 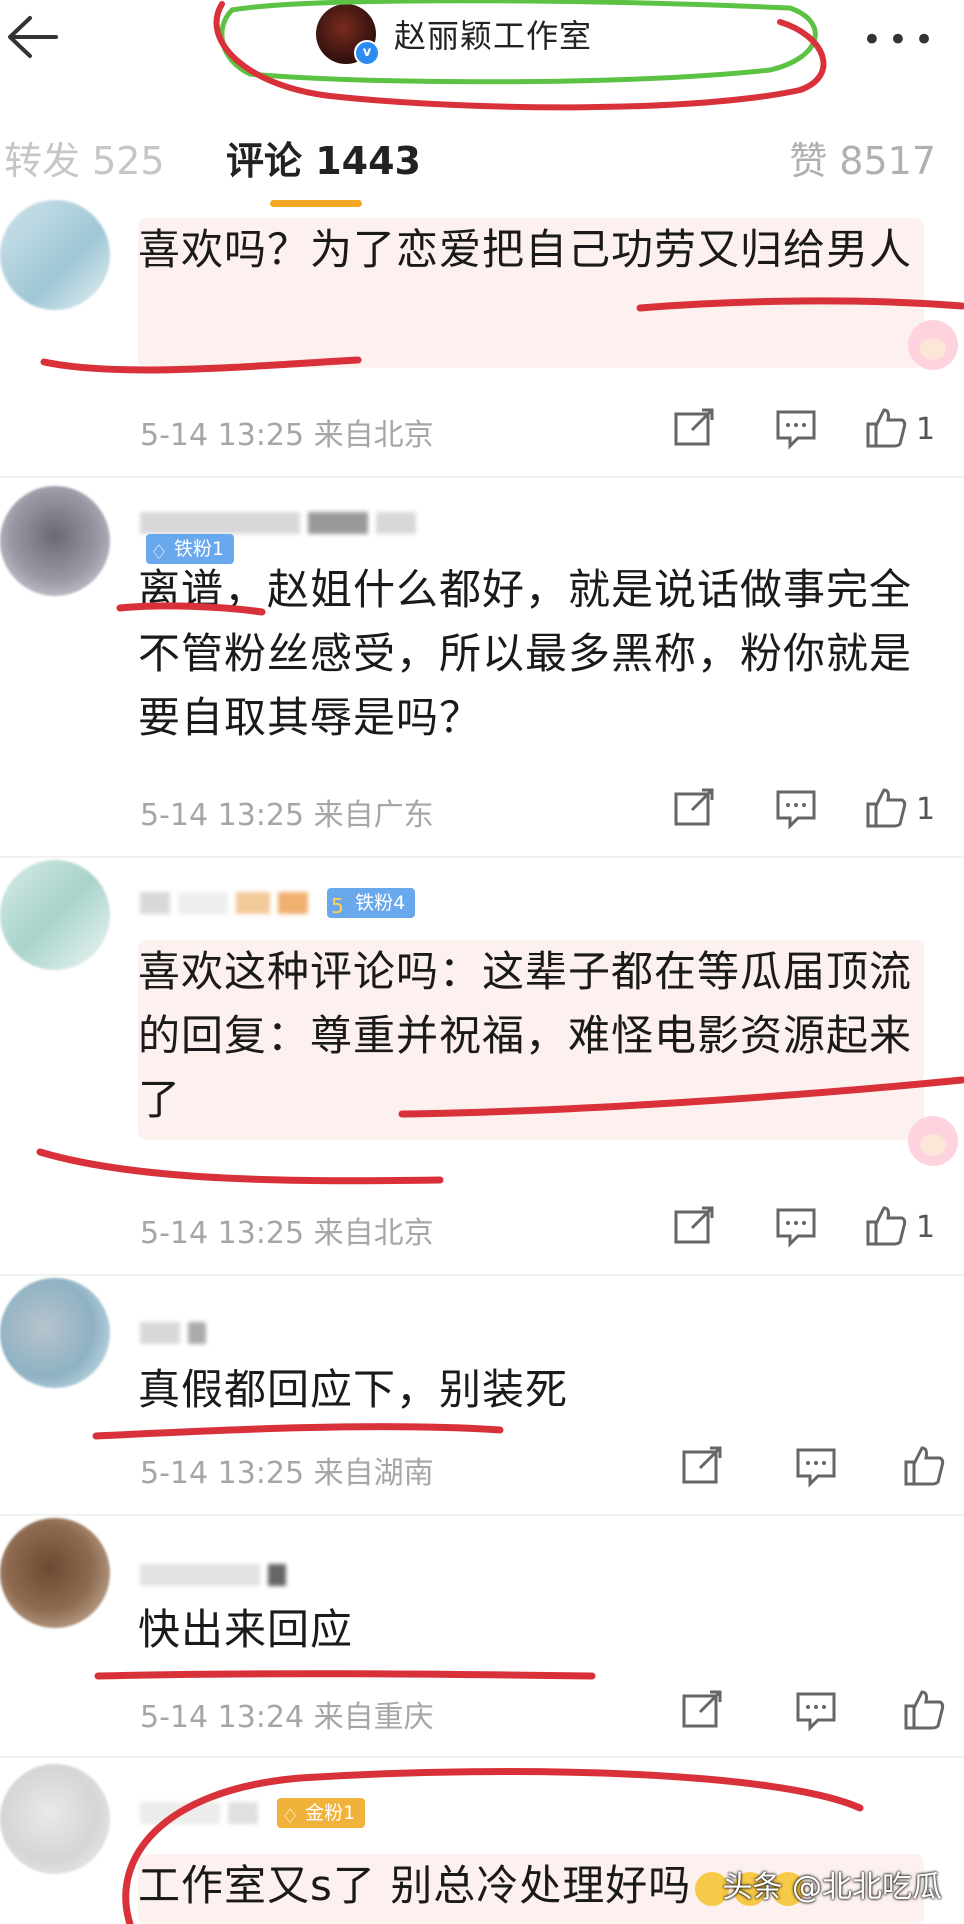 I want to click on comment-item: 喜欢吗？为了恋爱把自己功劳又归给男人 5-14 13:25 来自北京 1, so click(x=482, y=335).